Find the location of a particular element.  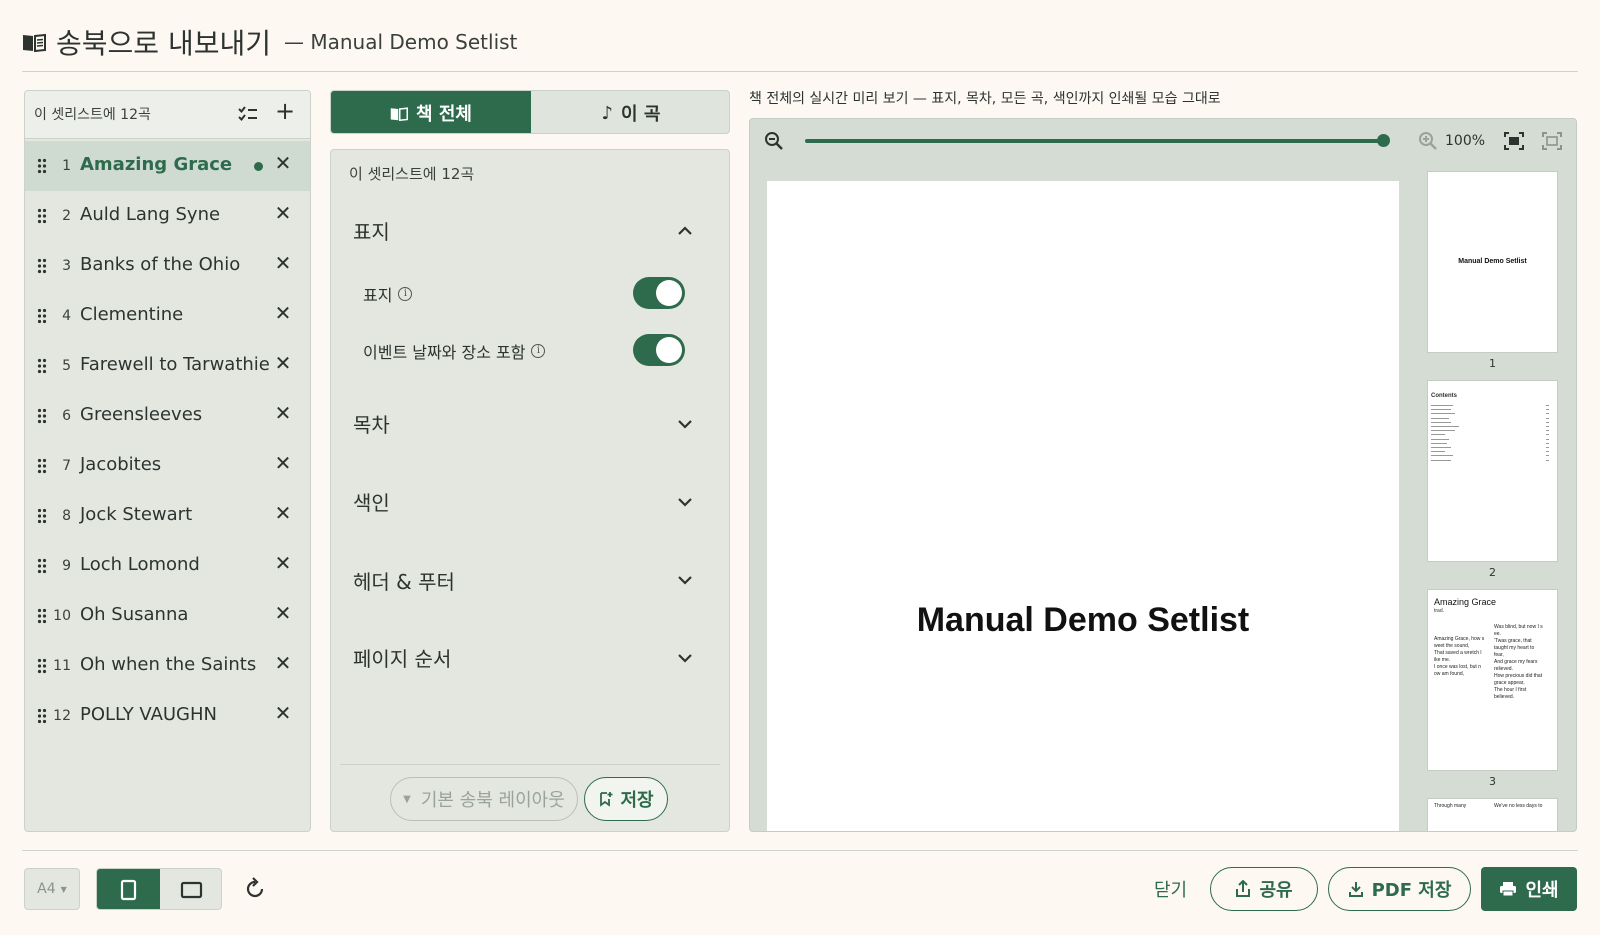

share-label: 공유 is located at coordinates (1276, 890).